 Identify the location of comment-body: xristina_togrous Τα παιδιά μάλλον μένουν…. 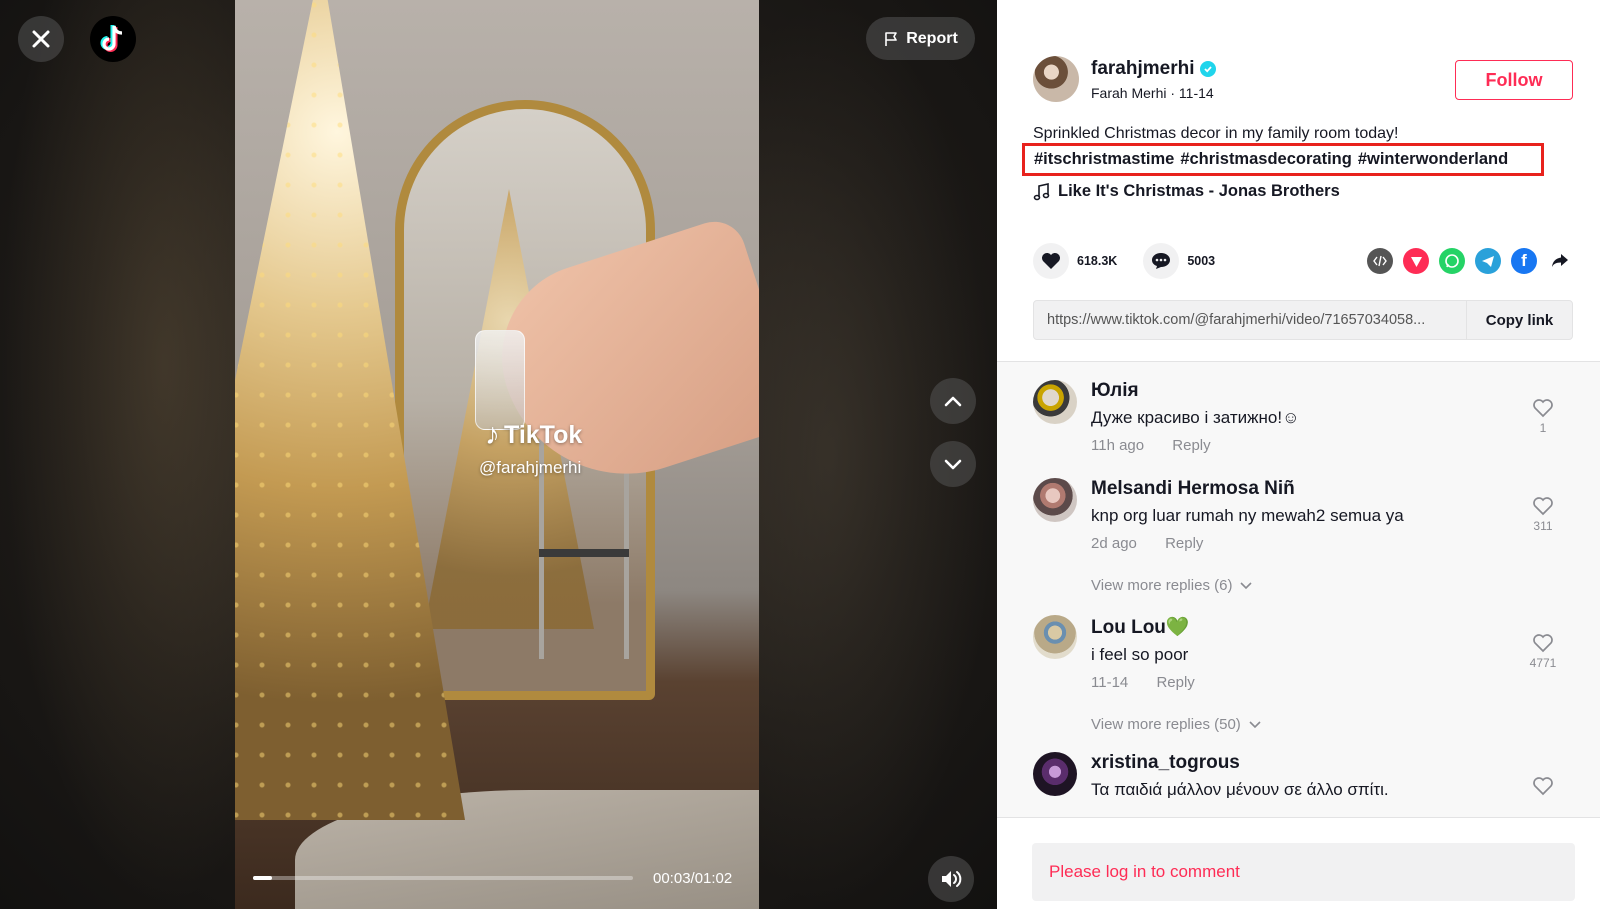
(1301, 776).